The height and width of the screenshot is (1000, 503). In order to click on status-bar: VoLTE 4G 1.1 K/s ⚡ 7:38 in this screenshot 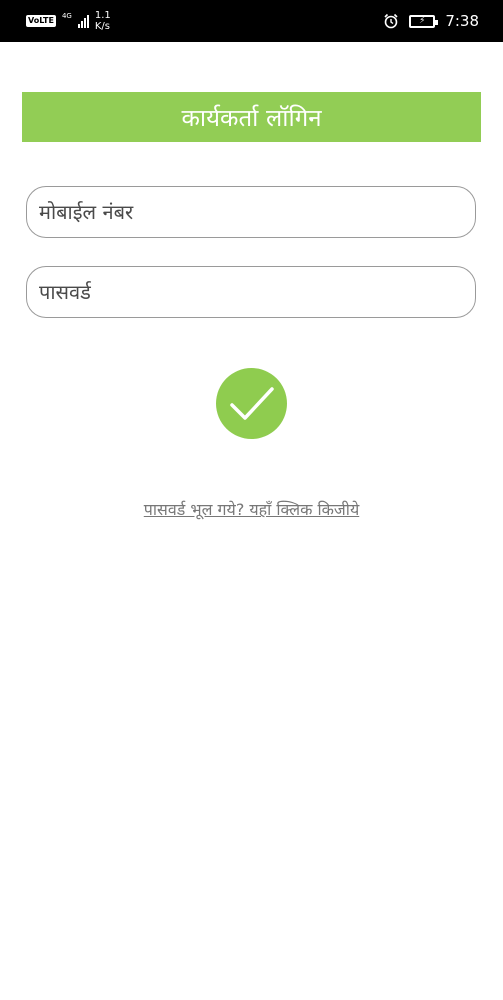, I will do `click(251, 21)`.